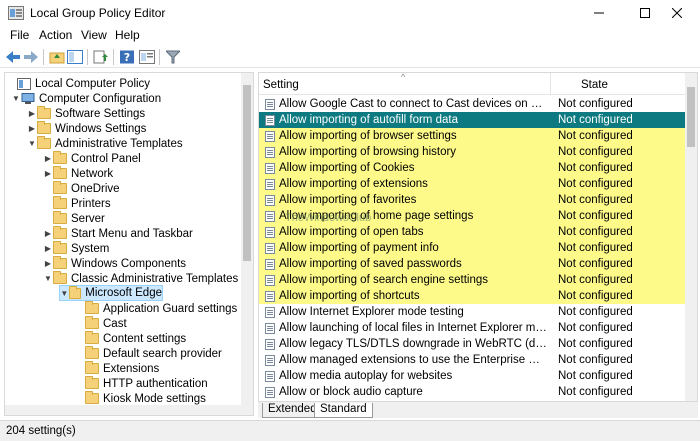  Describe the element at coordinates (153, 353) in the screenshot. I see `tree-item-default-search-provider: Default search provider` at that location.